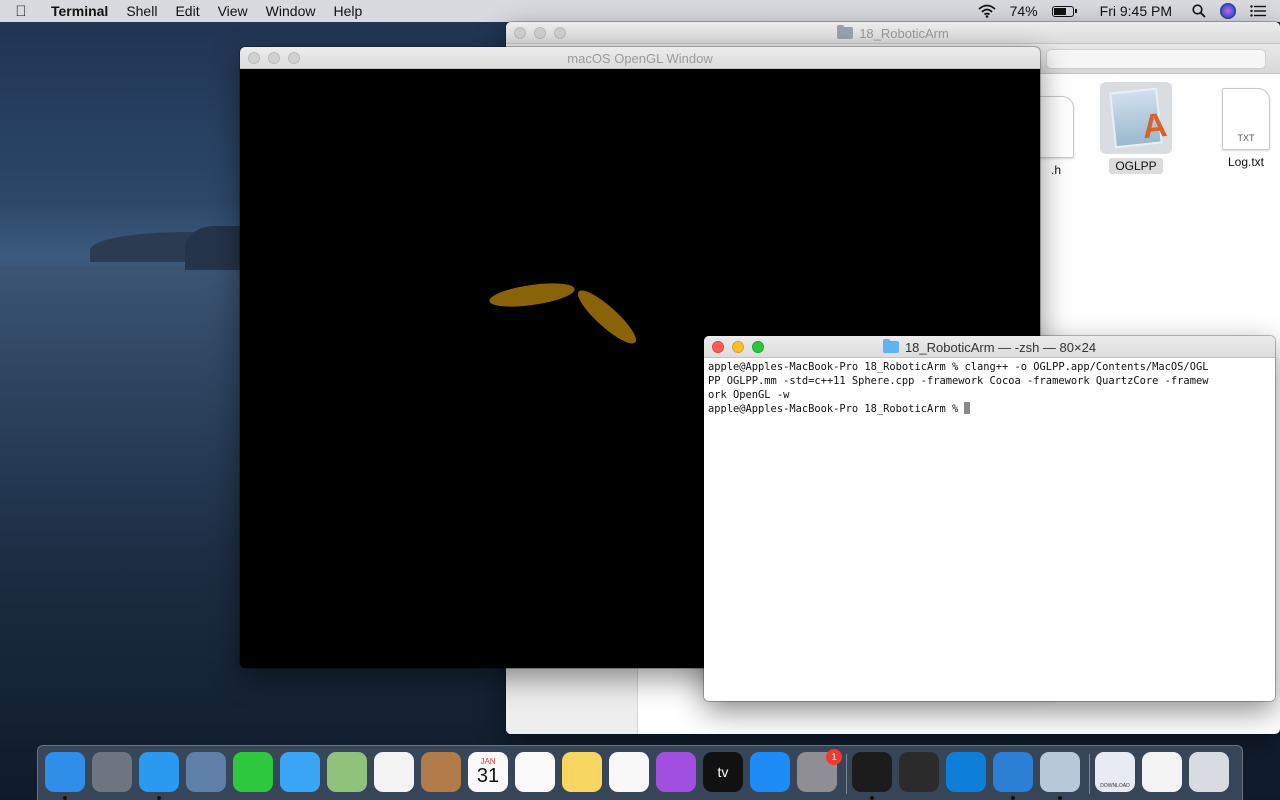 This screenshot has width=1280, height=800. Describe the element at coordinates (582, 772) in the screenshot. I see `notes-icon` at that location.